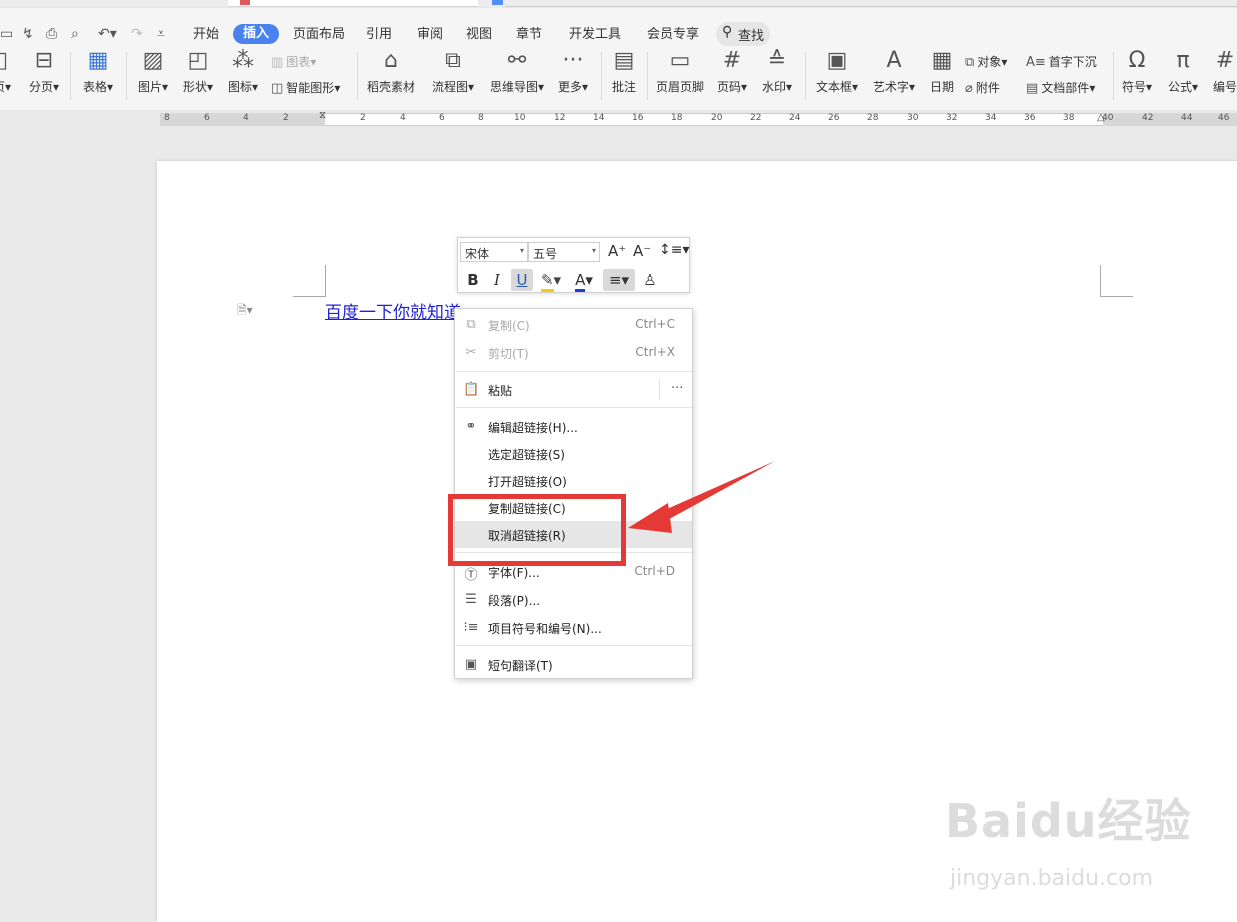 This screenshot has width=1237, height=922. What do you see at coordinates (573, 389) in the screenshot?
I see `menu-item-paste: 📋 粘贴 ···` at bounding box center [573, 389].